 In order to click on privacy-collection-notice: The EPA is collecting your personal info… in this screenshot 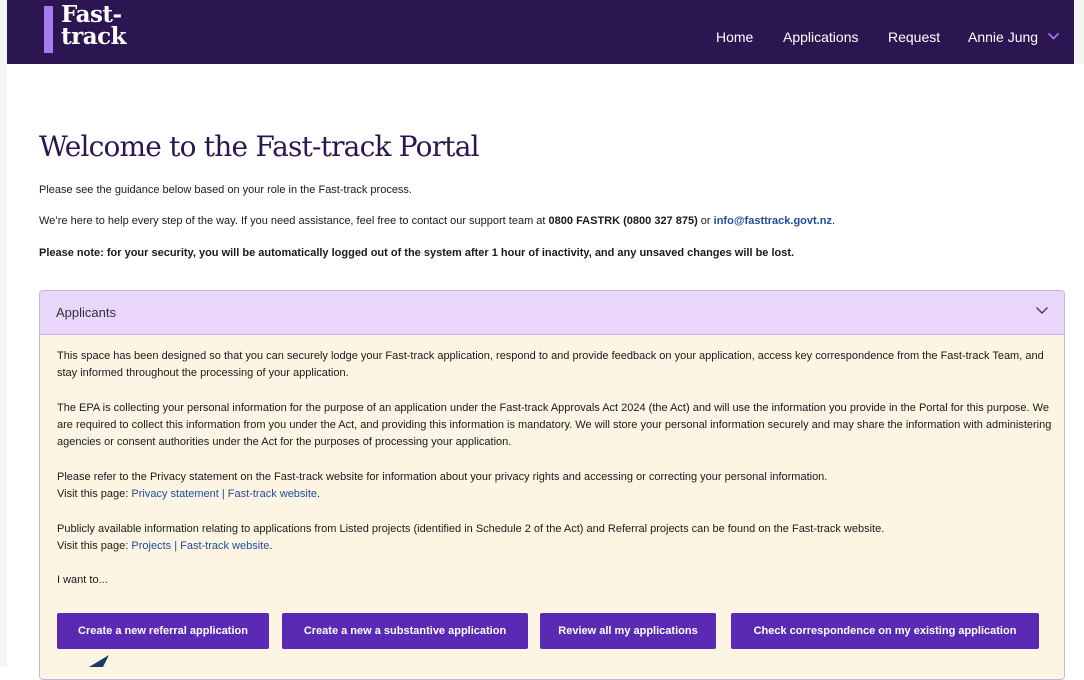, I will do `click(554, 425)`.